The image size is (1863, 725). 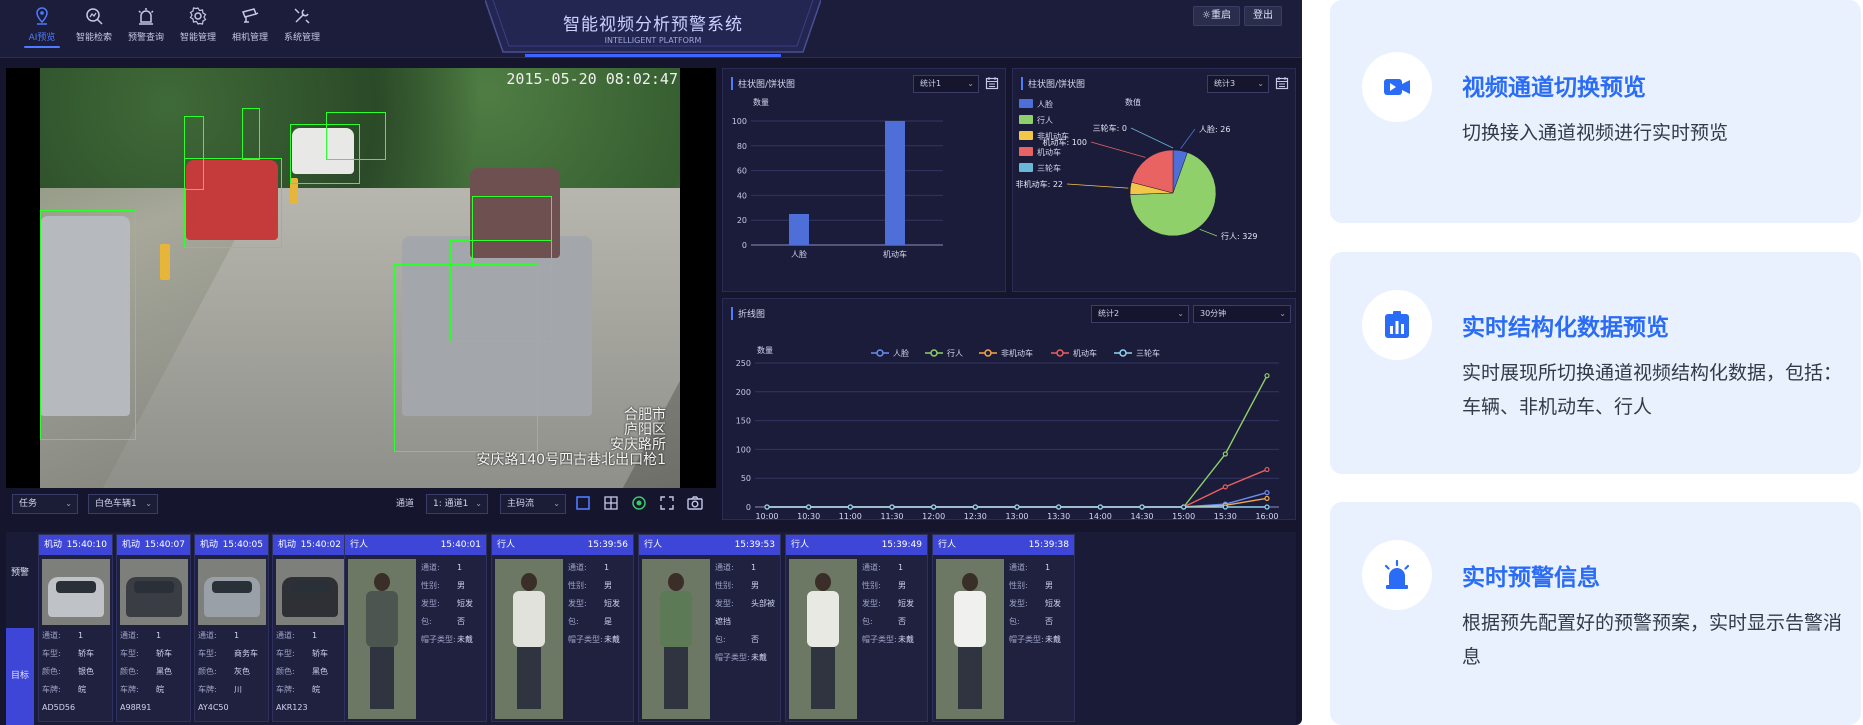 What do you see at coordinates (709, 545) in the screenshot?
I see `card-header: 行人 15:39:53` at bounding box center [709, 545].